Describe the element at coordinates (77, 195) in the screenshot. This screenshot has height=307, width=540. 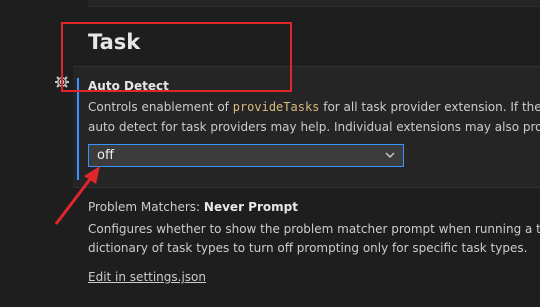
I see `annotation-arrow-icon` at that location.